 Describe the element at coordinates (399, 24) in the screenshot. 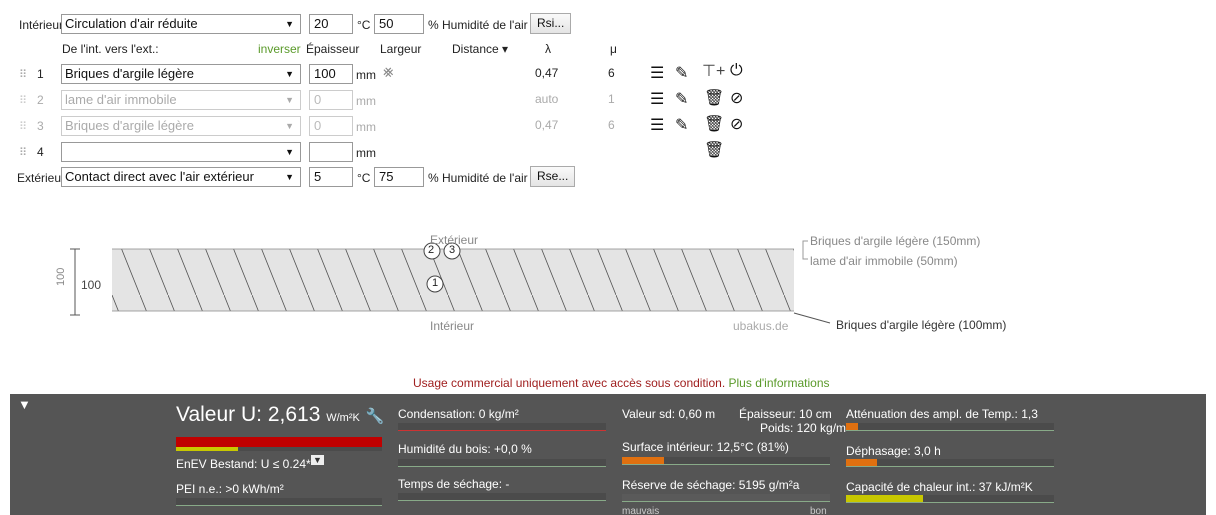

I see `inner-humidity-input: 50` at that location.